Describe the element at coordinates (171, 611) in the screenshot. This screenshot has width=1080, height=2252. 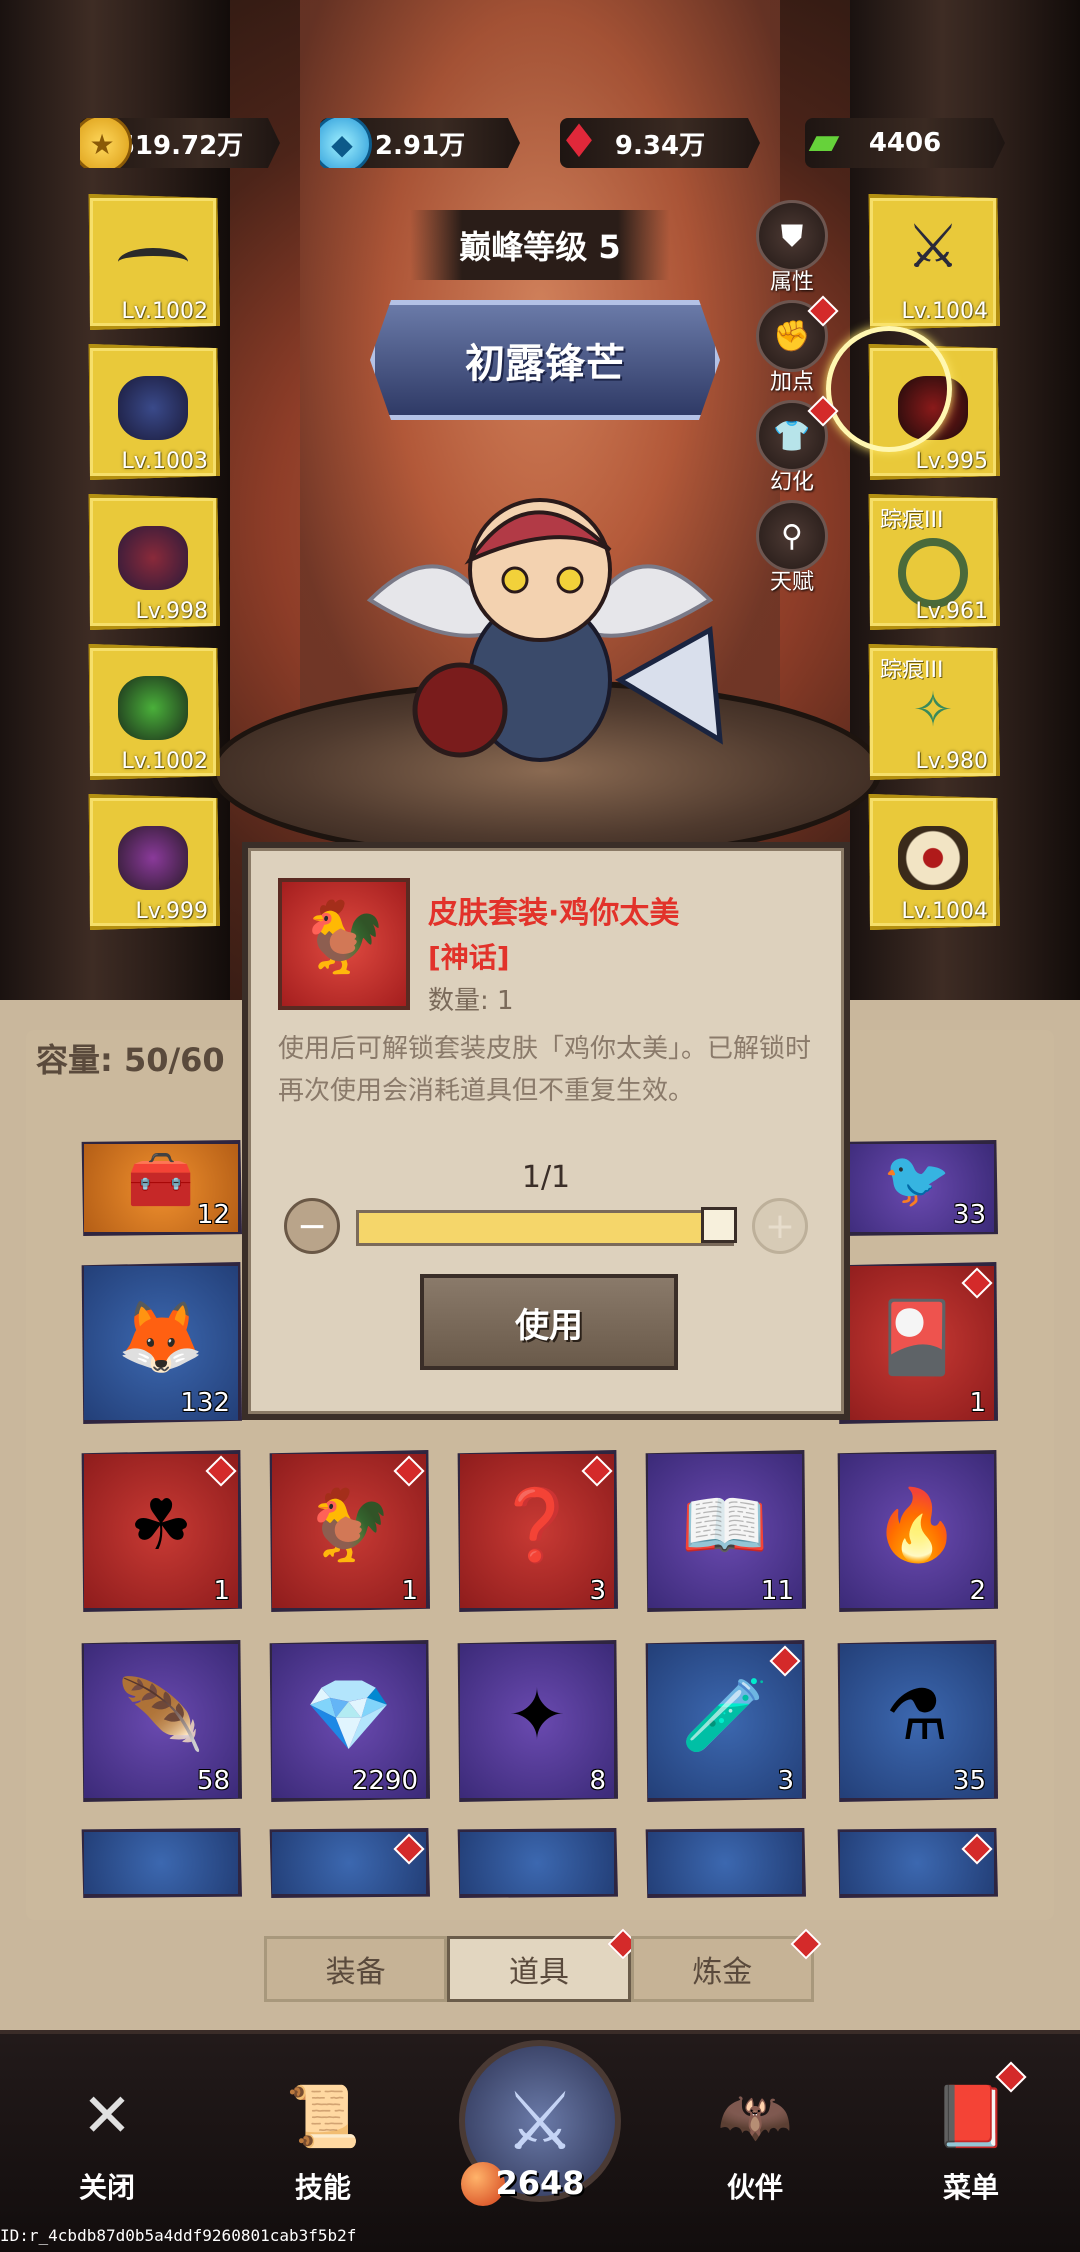
I see `slot-level: Lv.998` at that location.